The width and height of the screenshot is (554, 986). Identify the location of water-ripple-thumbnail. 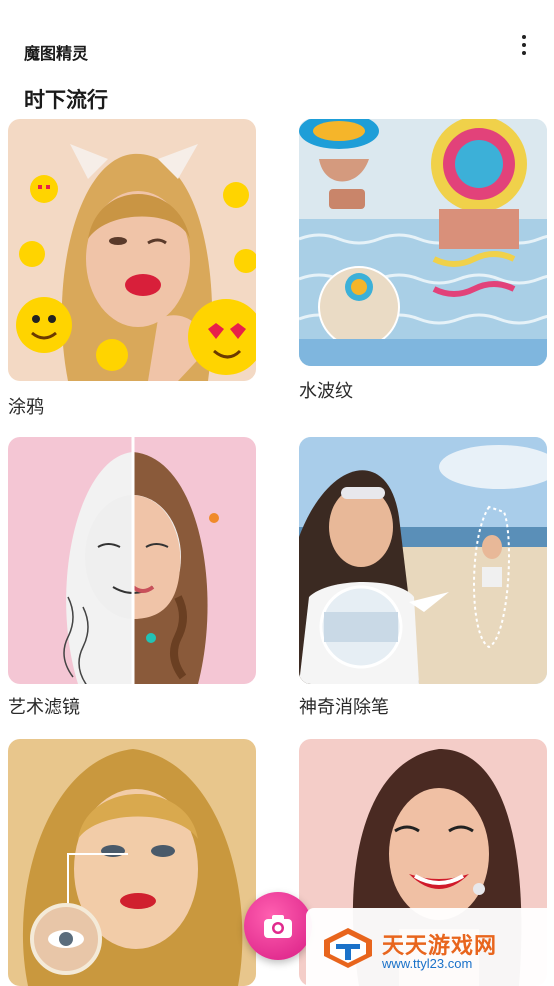
(423, 242).